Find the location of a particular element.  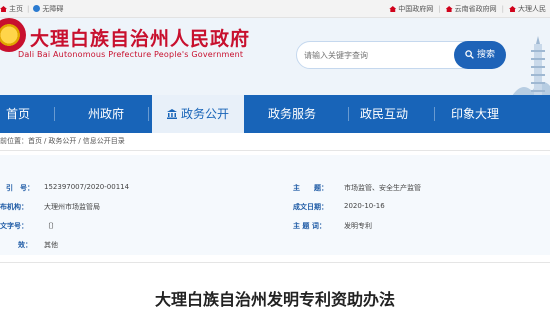

link-yunnan-gov: 云南省政府网 is located at coordinates (476, 9).